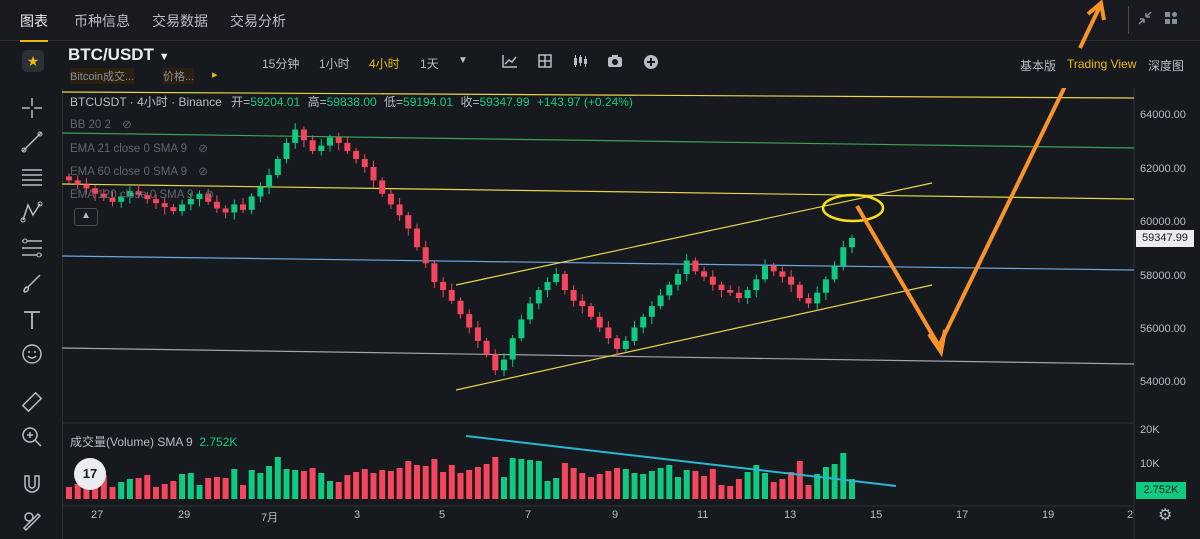 The width and height of the screenshot is (1200, 539). What do you see at coordinates (1165, 515) in the screenshot?
I see `chart-settings-icon: ⚙` at bounding box center [1165, 515].